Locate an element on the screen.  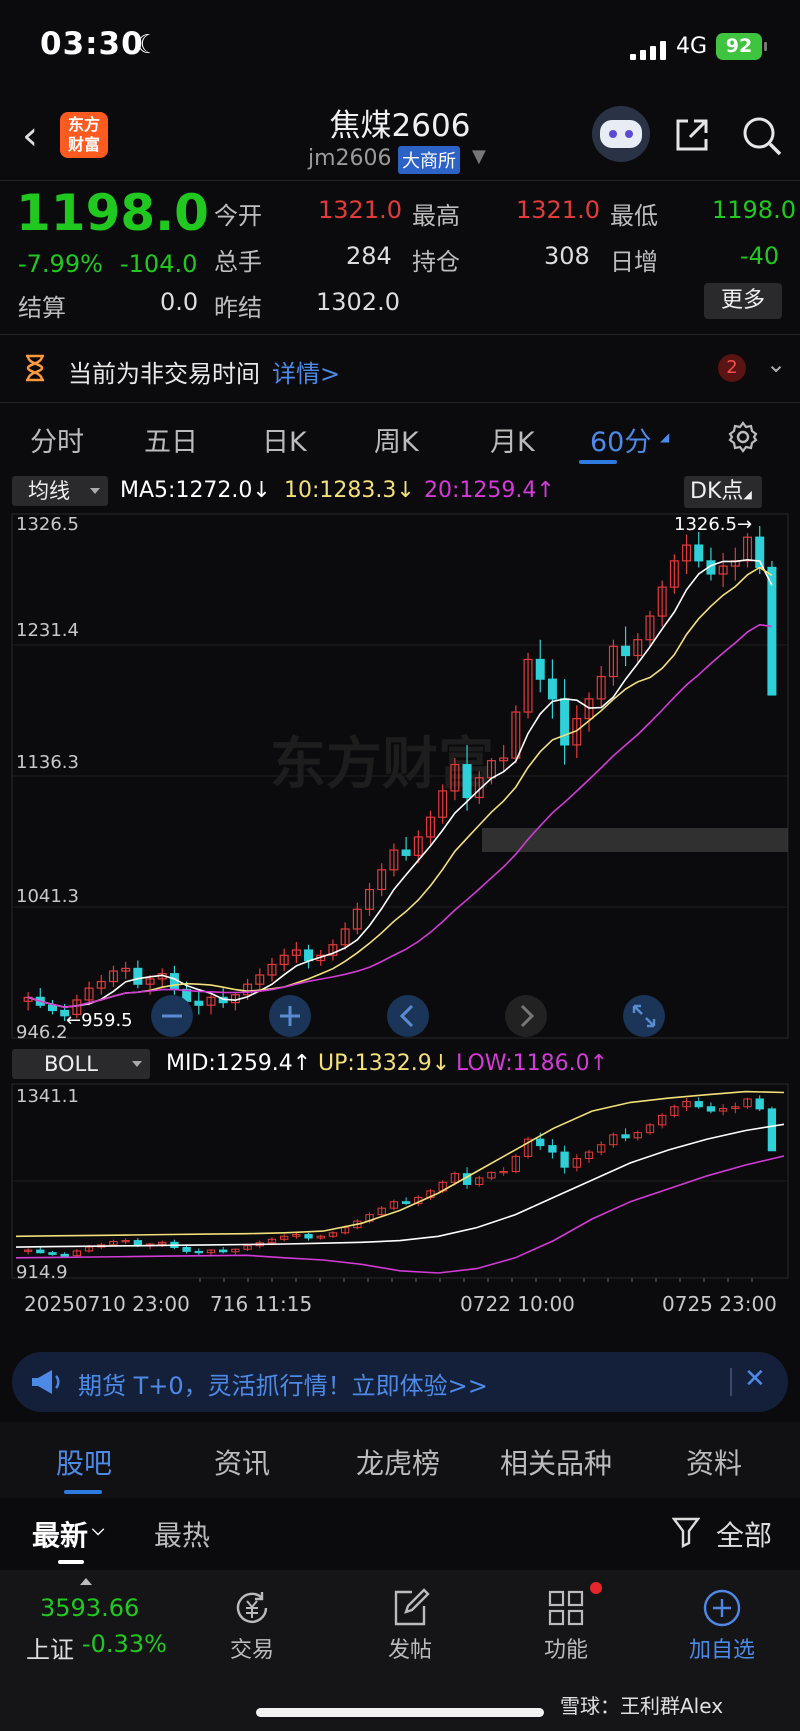
tab-dragon-tiger: 龙虎榜 is located at coordinates (398, 1462).